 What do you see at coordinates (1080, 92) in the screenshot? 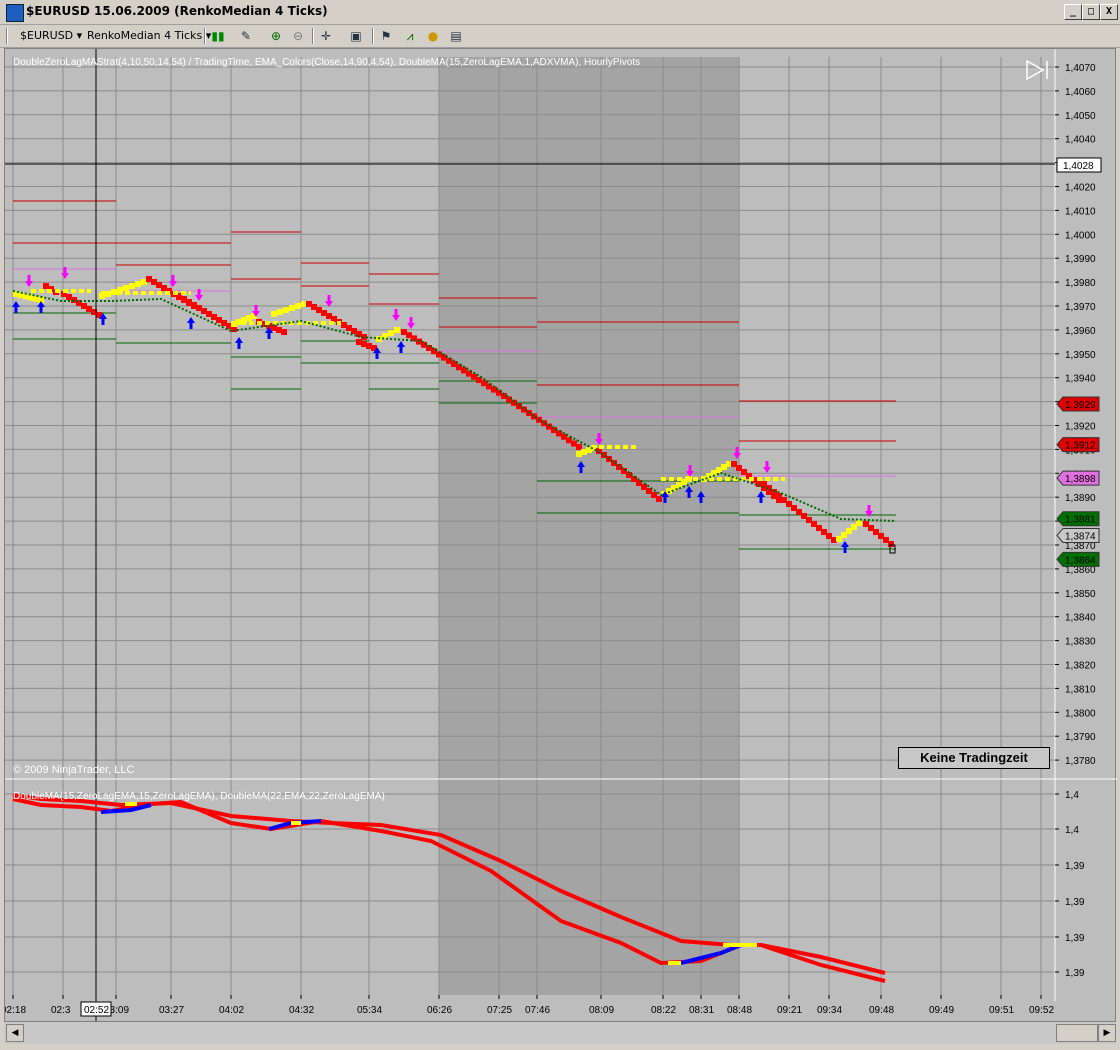
I see `price-tick-label: 1,4060` at bounding box center [1080, 92].